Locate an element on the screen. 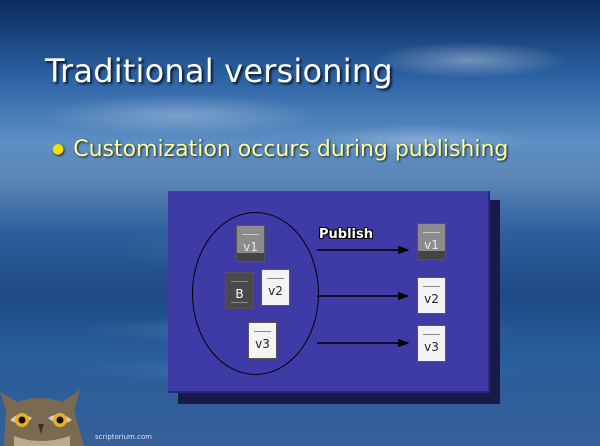  output-doc-v1-label: v1 is located at coordinates (431, 245).